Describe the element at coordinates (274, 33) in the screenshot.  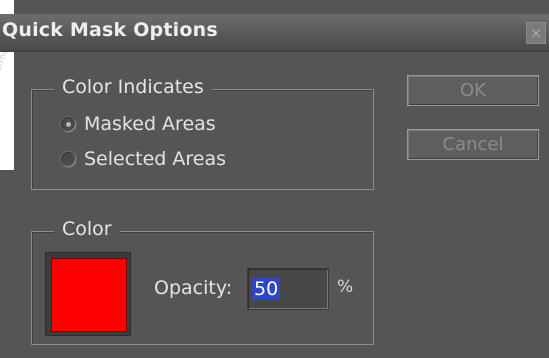
I see `title-bar: Quick Mask Options ×` at that location.